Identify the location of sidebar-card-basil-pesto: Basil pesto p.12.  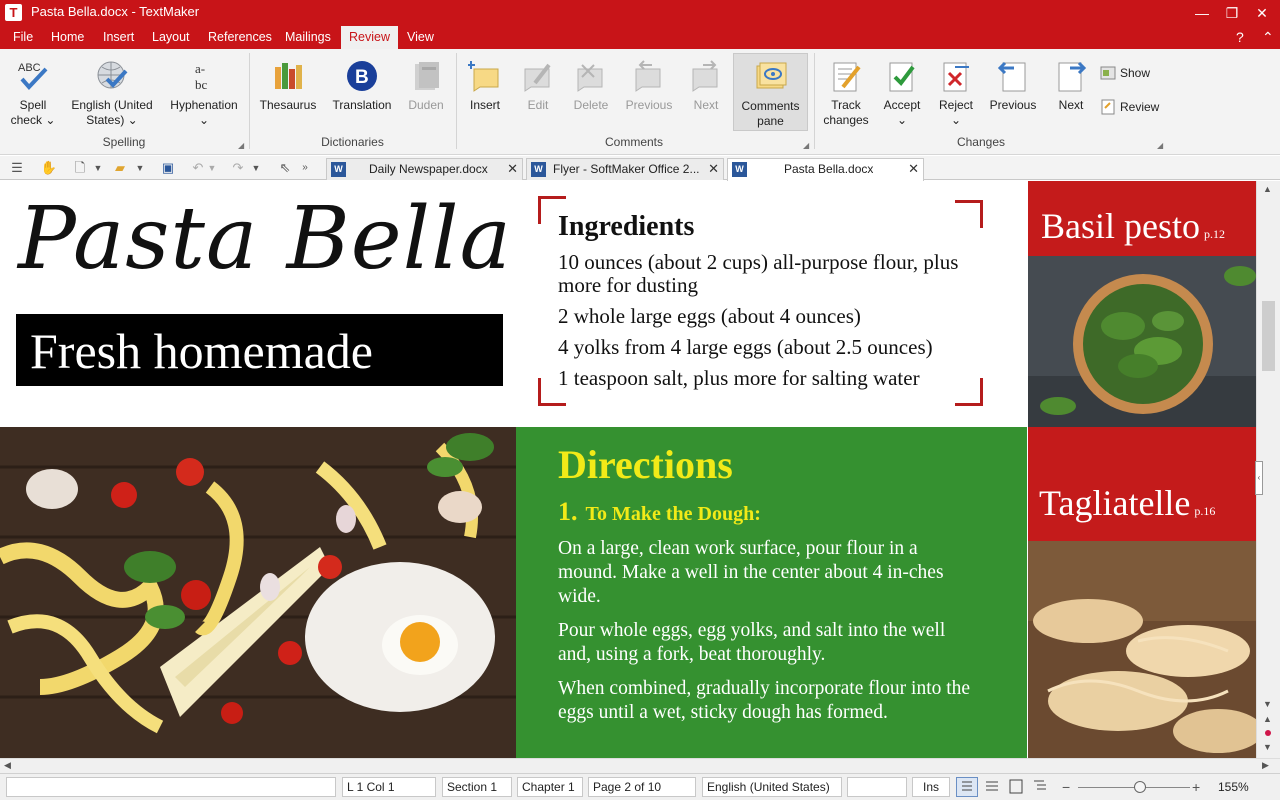
(1142, 218).